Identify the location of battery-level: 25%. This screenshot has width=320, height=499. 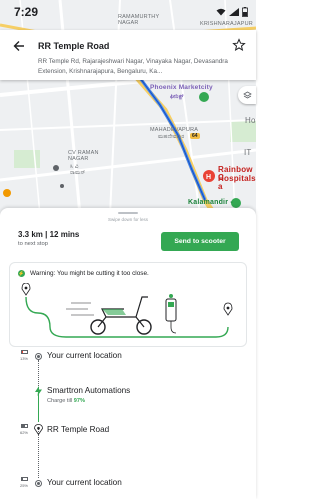
(24, 482).